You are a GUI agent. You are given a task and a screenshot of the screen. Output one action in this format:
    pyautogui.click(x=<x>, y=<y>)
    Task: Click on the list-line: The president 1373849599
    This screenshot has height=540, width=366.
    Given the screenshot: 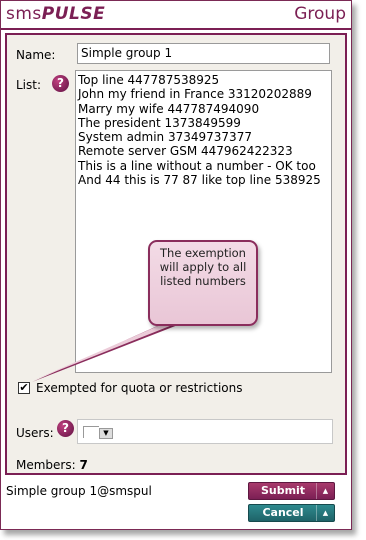 What is the action you would take?
    pyautogui.click(x=159, y=122)
    